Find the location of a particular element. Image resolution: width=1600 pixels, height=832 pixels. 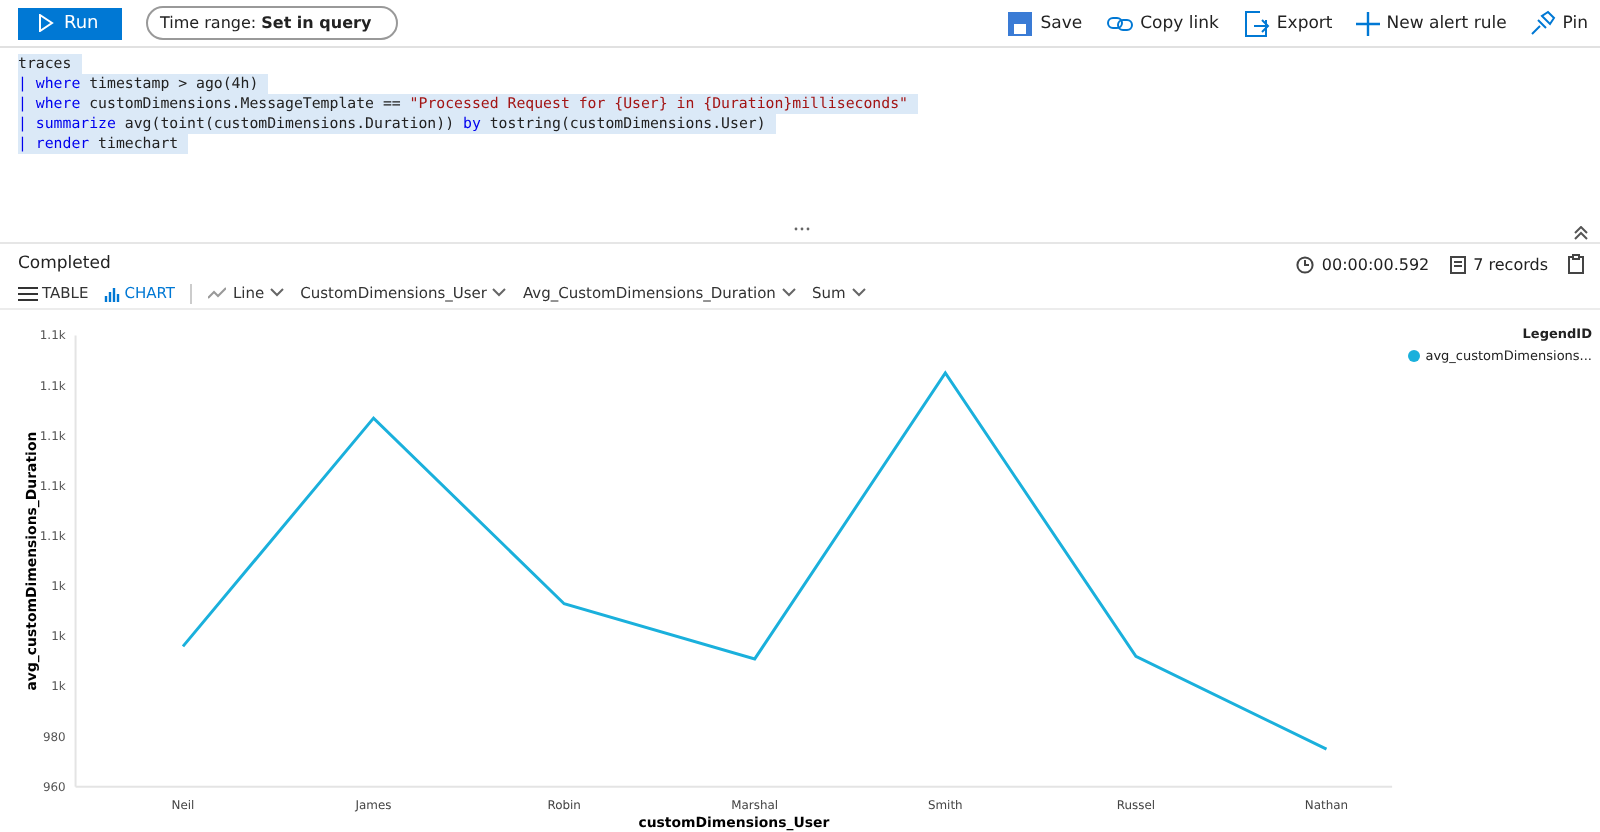

bar-chart-icon is located at coordinates (112, 293).